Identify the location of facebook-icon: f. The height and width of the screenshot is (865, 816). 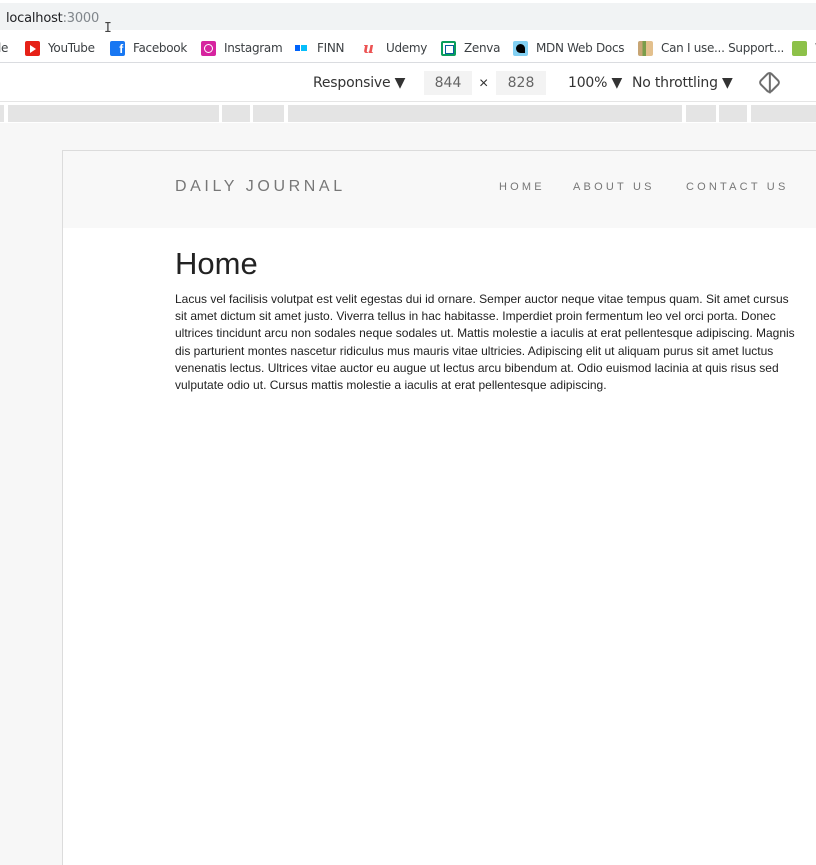
(117, 48).